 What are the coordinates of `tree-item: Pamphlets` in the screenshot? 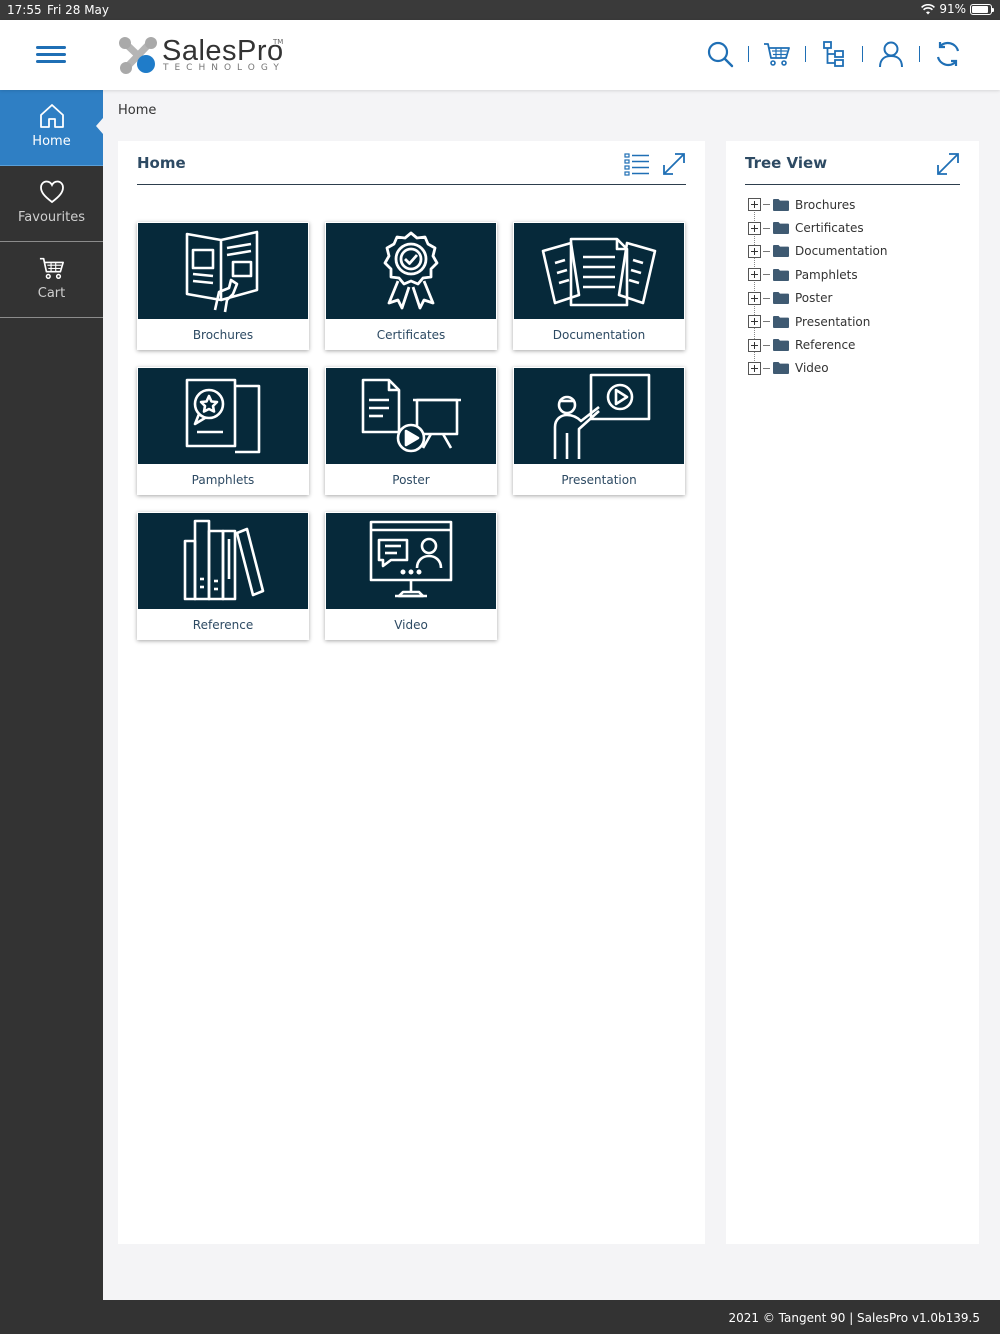 It's located at (818, 274).